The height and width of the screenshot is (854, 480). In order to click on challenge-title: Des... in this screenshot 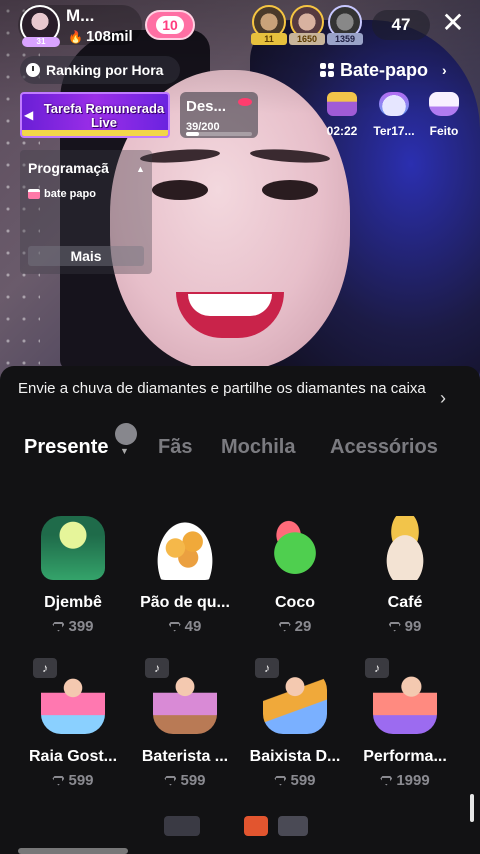, I will do `click(206, 106)`.